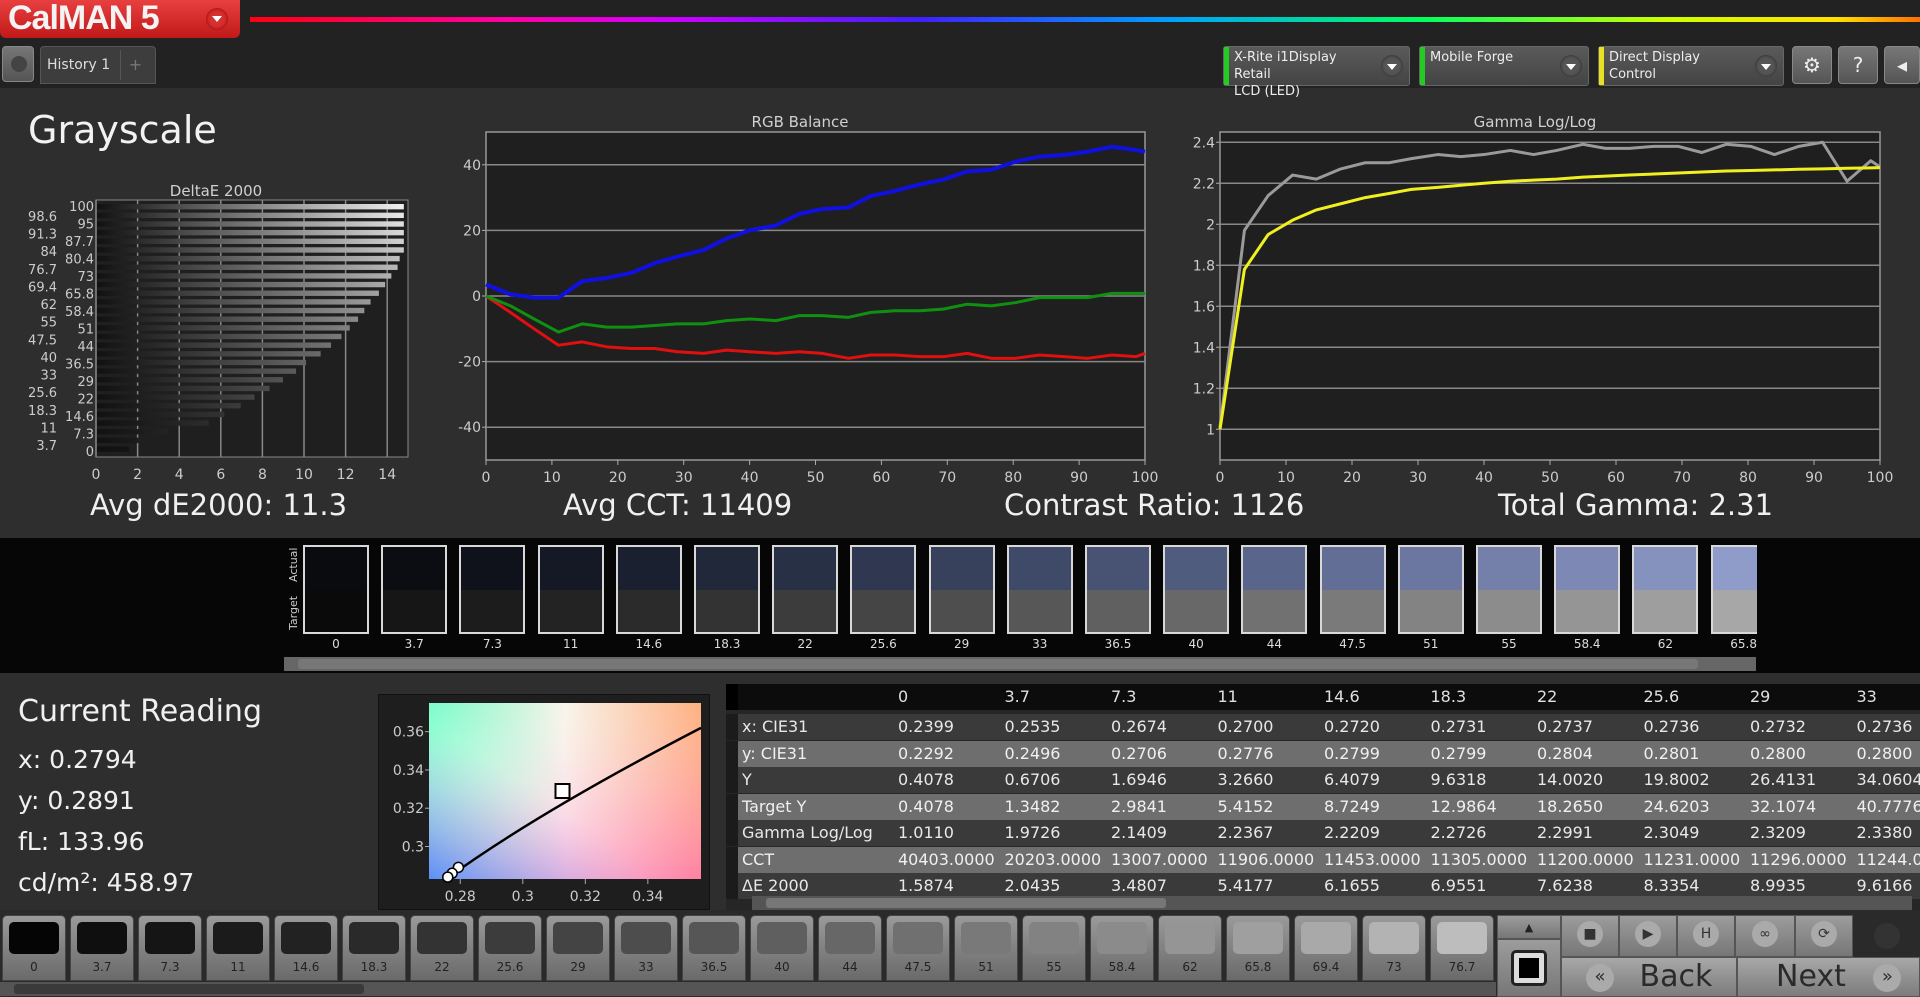  Describe the element at coordinates (1190, 948) in the screenshot. I see `patch-button: 62` at that location.